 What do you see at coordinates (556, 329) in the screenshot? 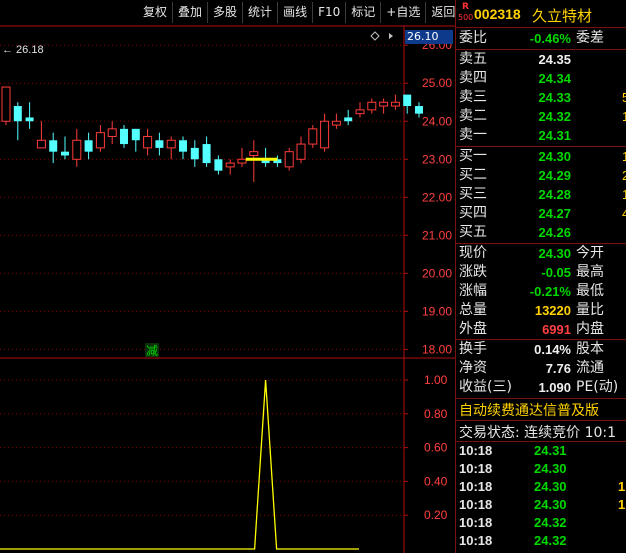
I see `stat-value: 6991` at bounding box center [556, 329].